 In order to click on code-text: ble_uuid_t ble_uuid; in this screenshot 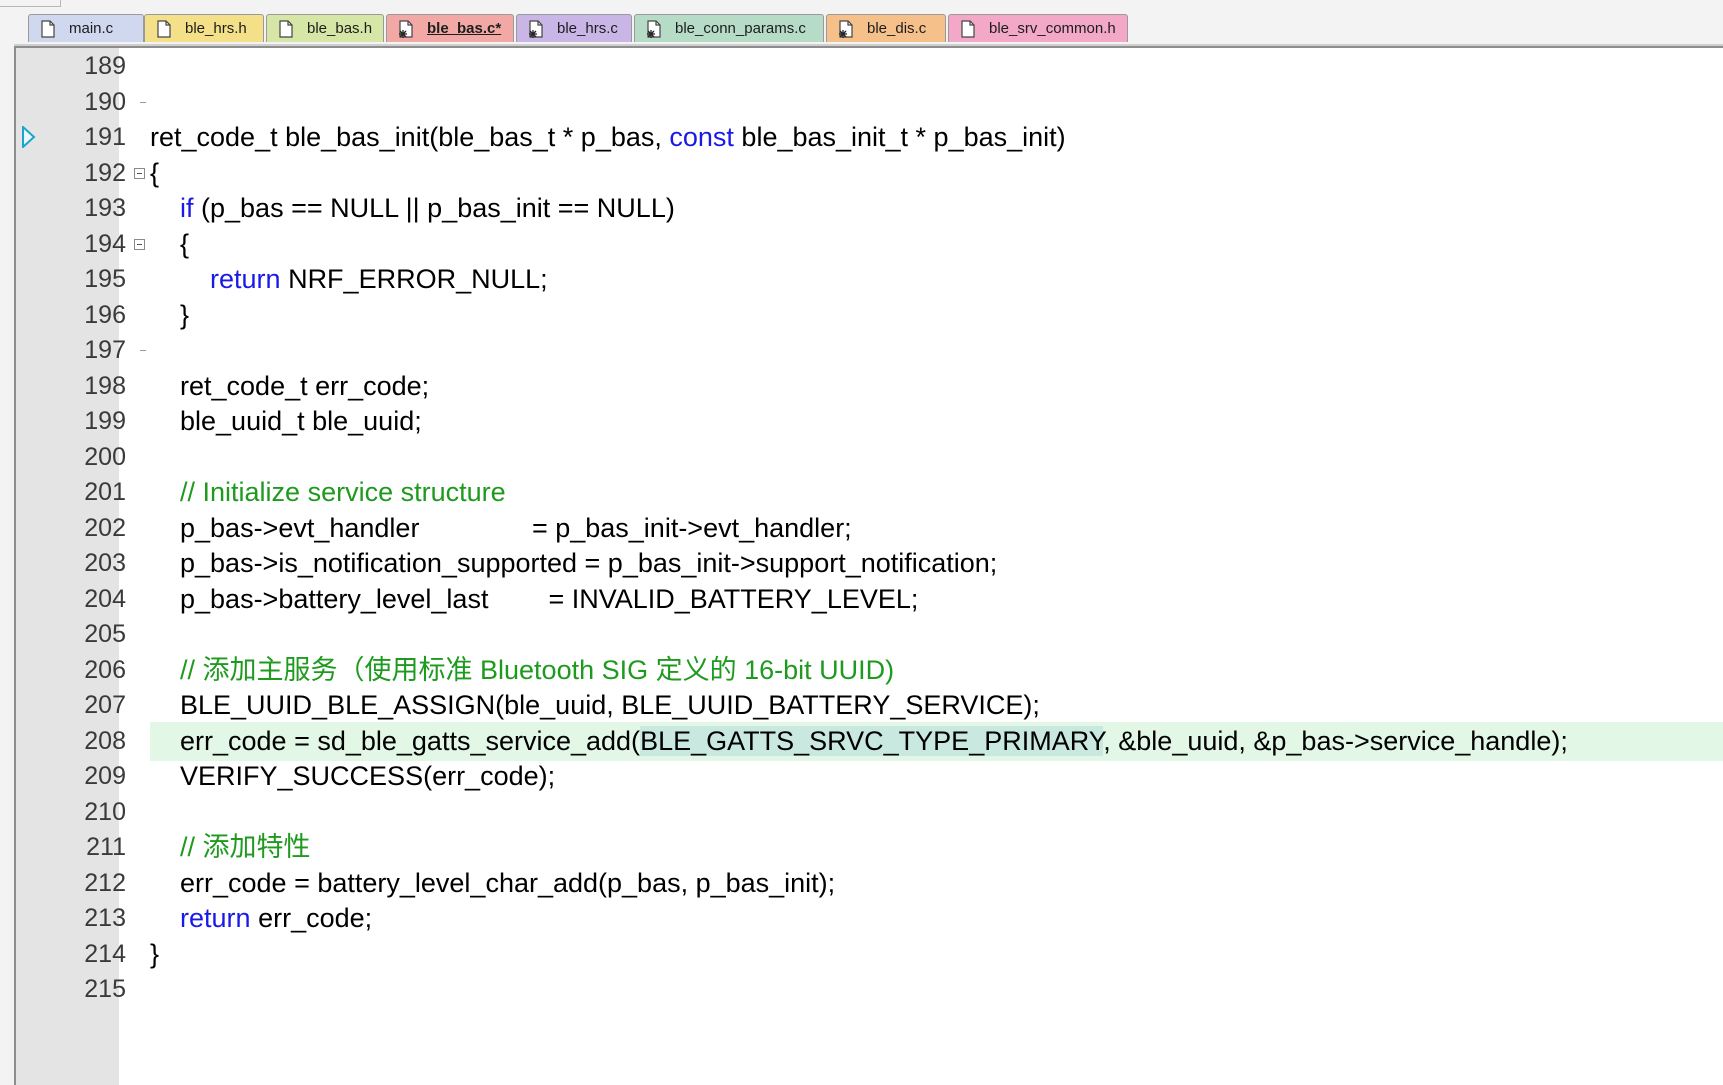, I will do `click(286, 421)`.